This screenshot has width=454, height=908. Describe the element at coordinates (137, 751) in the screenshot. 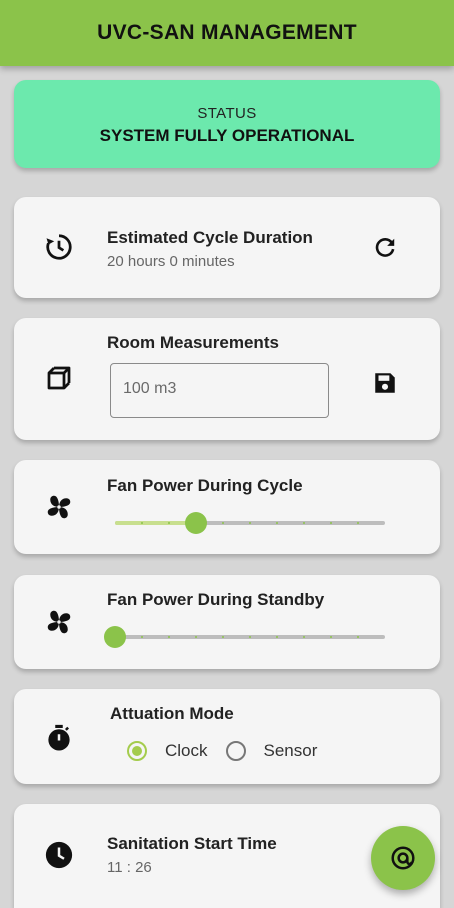

I see `radio-clock-indicator` at that location.